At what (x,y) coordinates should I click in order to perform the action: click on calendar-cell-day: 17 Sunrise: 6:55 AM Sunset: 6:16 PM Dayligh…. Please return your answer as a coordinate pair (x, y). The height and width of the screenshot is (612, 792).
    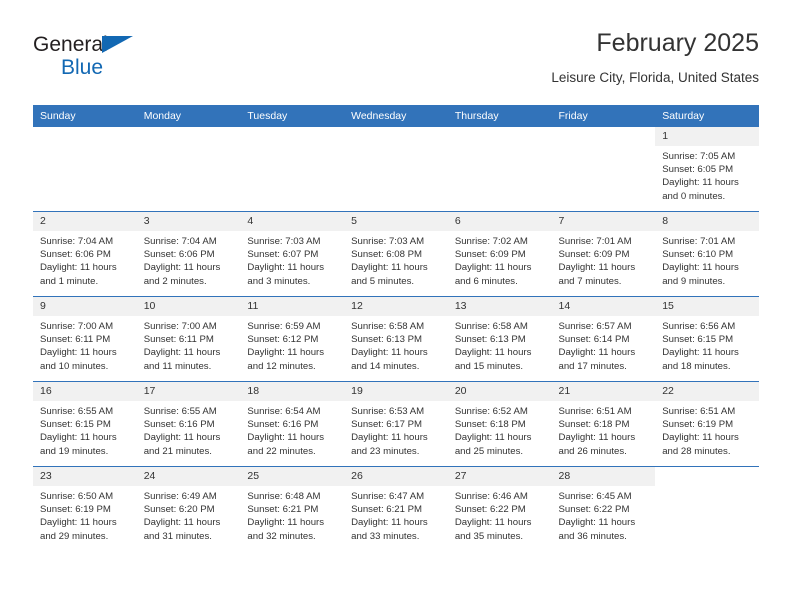
    Looking at the image, I should click on (188, 424).